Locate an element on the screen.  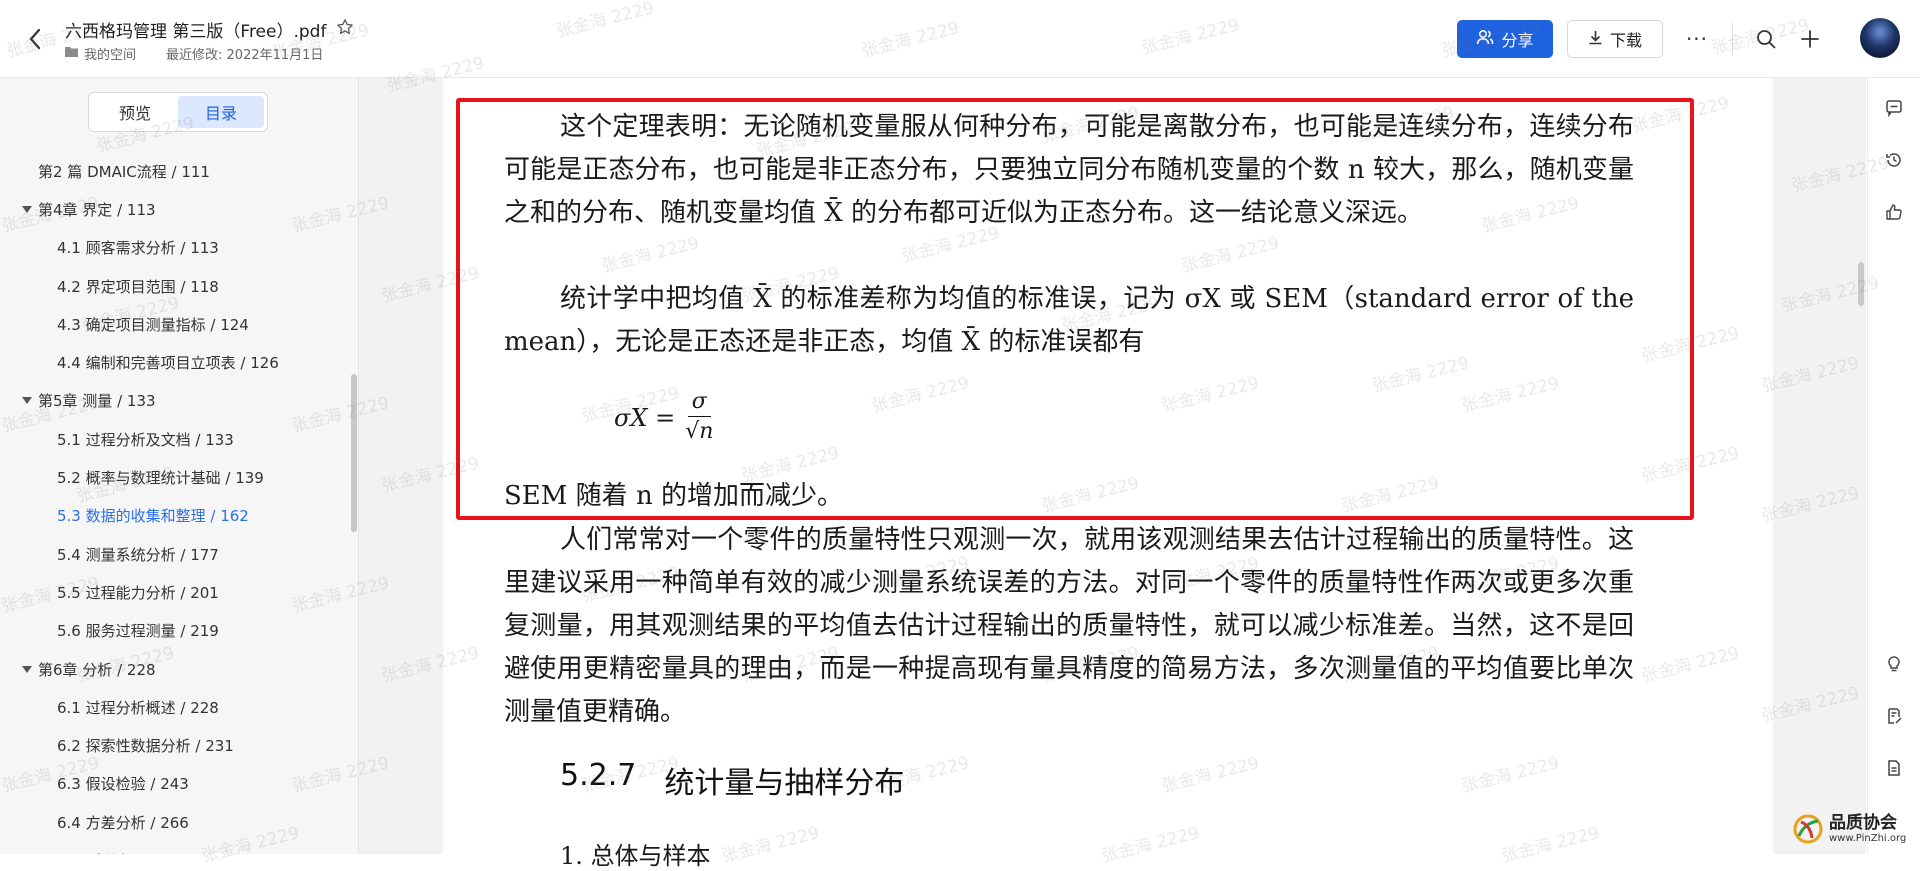
paragraph-sem-decrease: SEM 随着 n 的增加而减少。 is located at coordinates (673, 496).